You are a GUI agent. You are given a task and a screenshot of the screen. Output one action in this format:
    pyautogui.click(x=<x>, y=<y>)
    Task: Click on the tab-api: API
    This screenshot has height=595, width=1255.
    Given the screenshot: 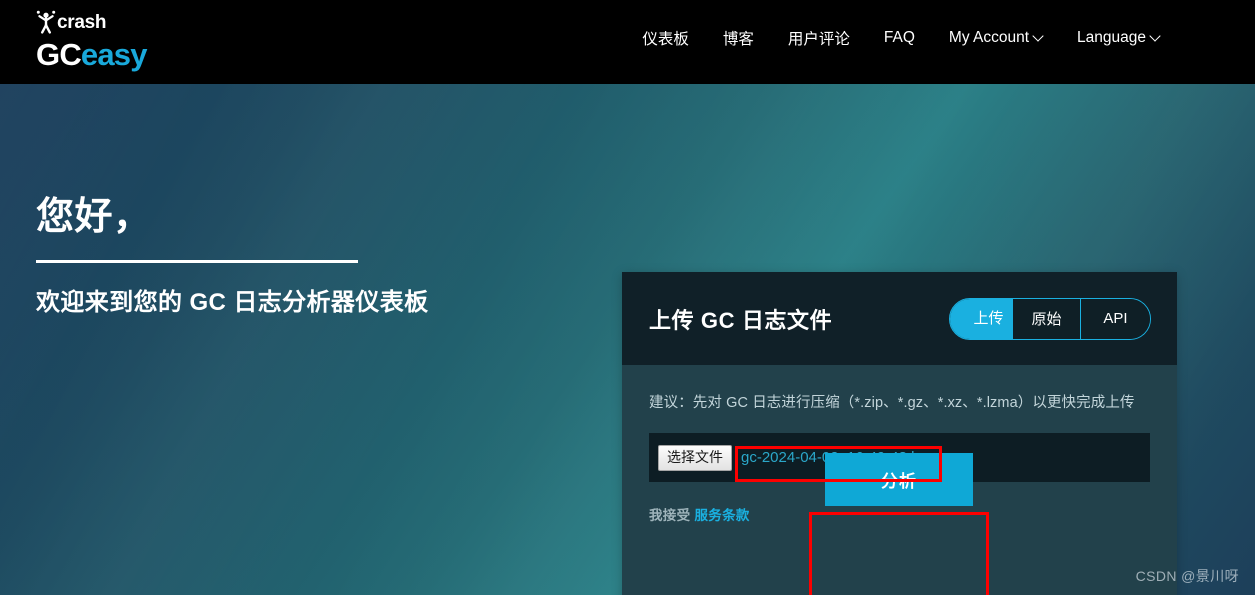 What is the action you would take?
    pyautogui.click(x=1115, y=318)
    